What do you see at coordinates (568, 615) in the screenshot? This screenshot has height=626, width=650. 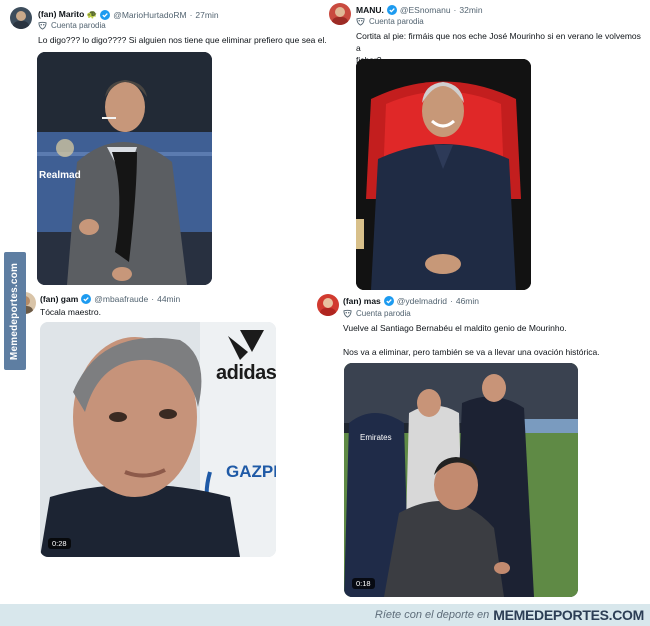 I see `footer-brand-link: MEMEDEPORTES.COM` at bounding box center [568, 615].